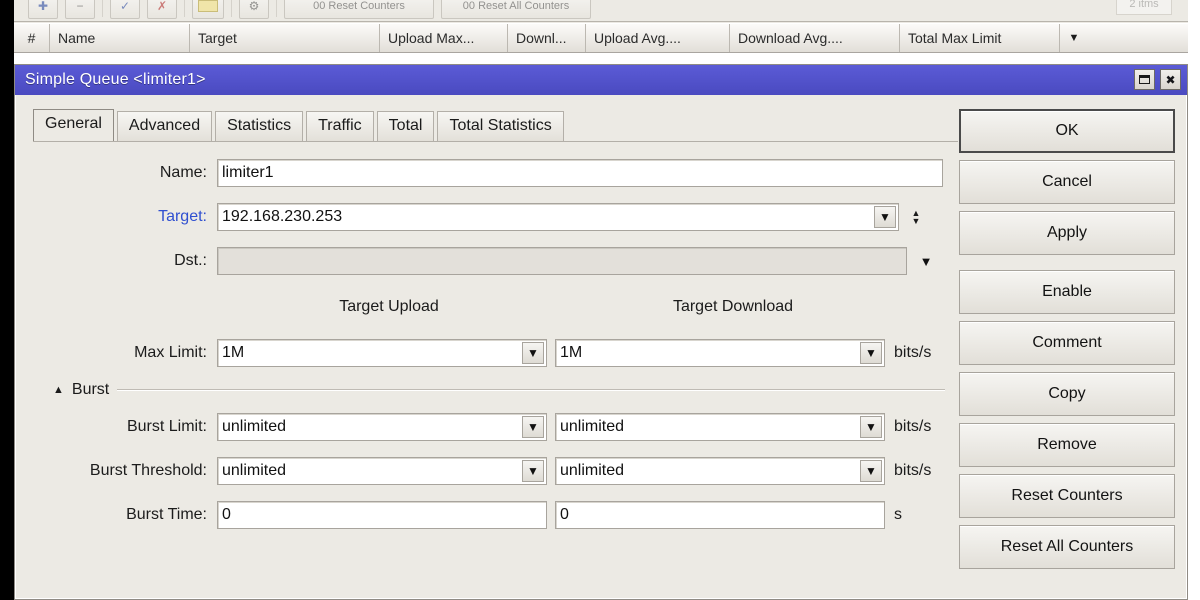 Image resolution: width=1200 pixels, height=600 pixels. What do you see at coordinates (254, 470) in the screenshot?
I see `burst-threshold-upload-value: unlimited` at bounding box center [254, 470].